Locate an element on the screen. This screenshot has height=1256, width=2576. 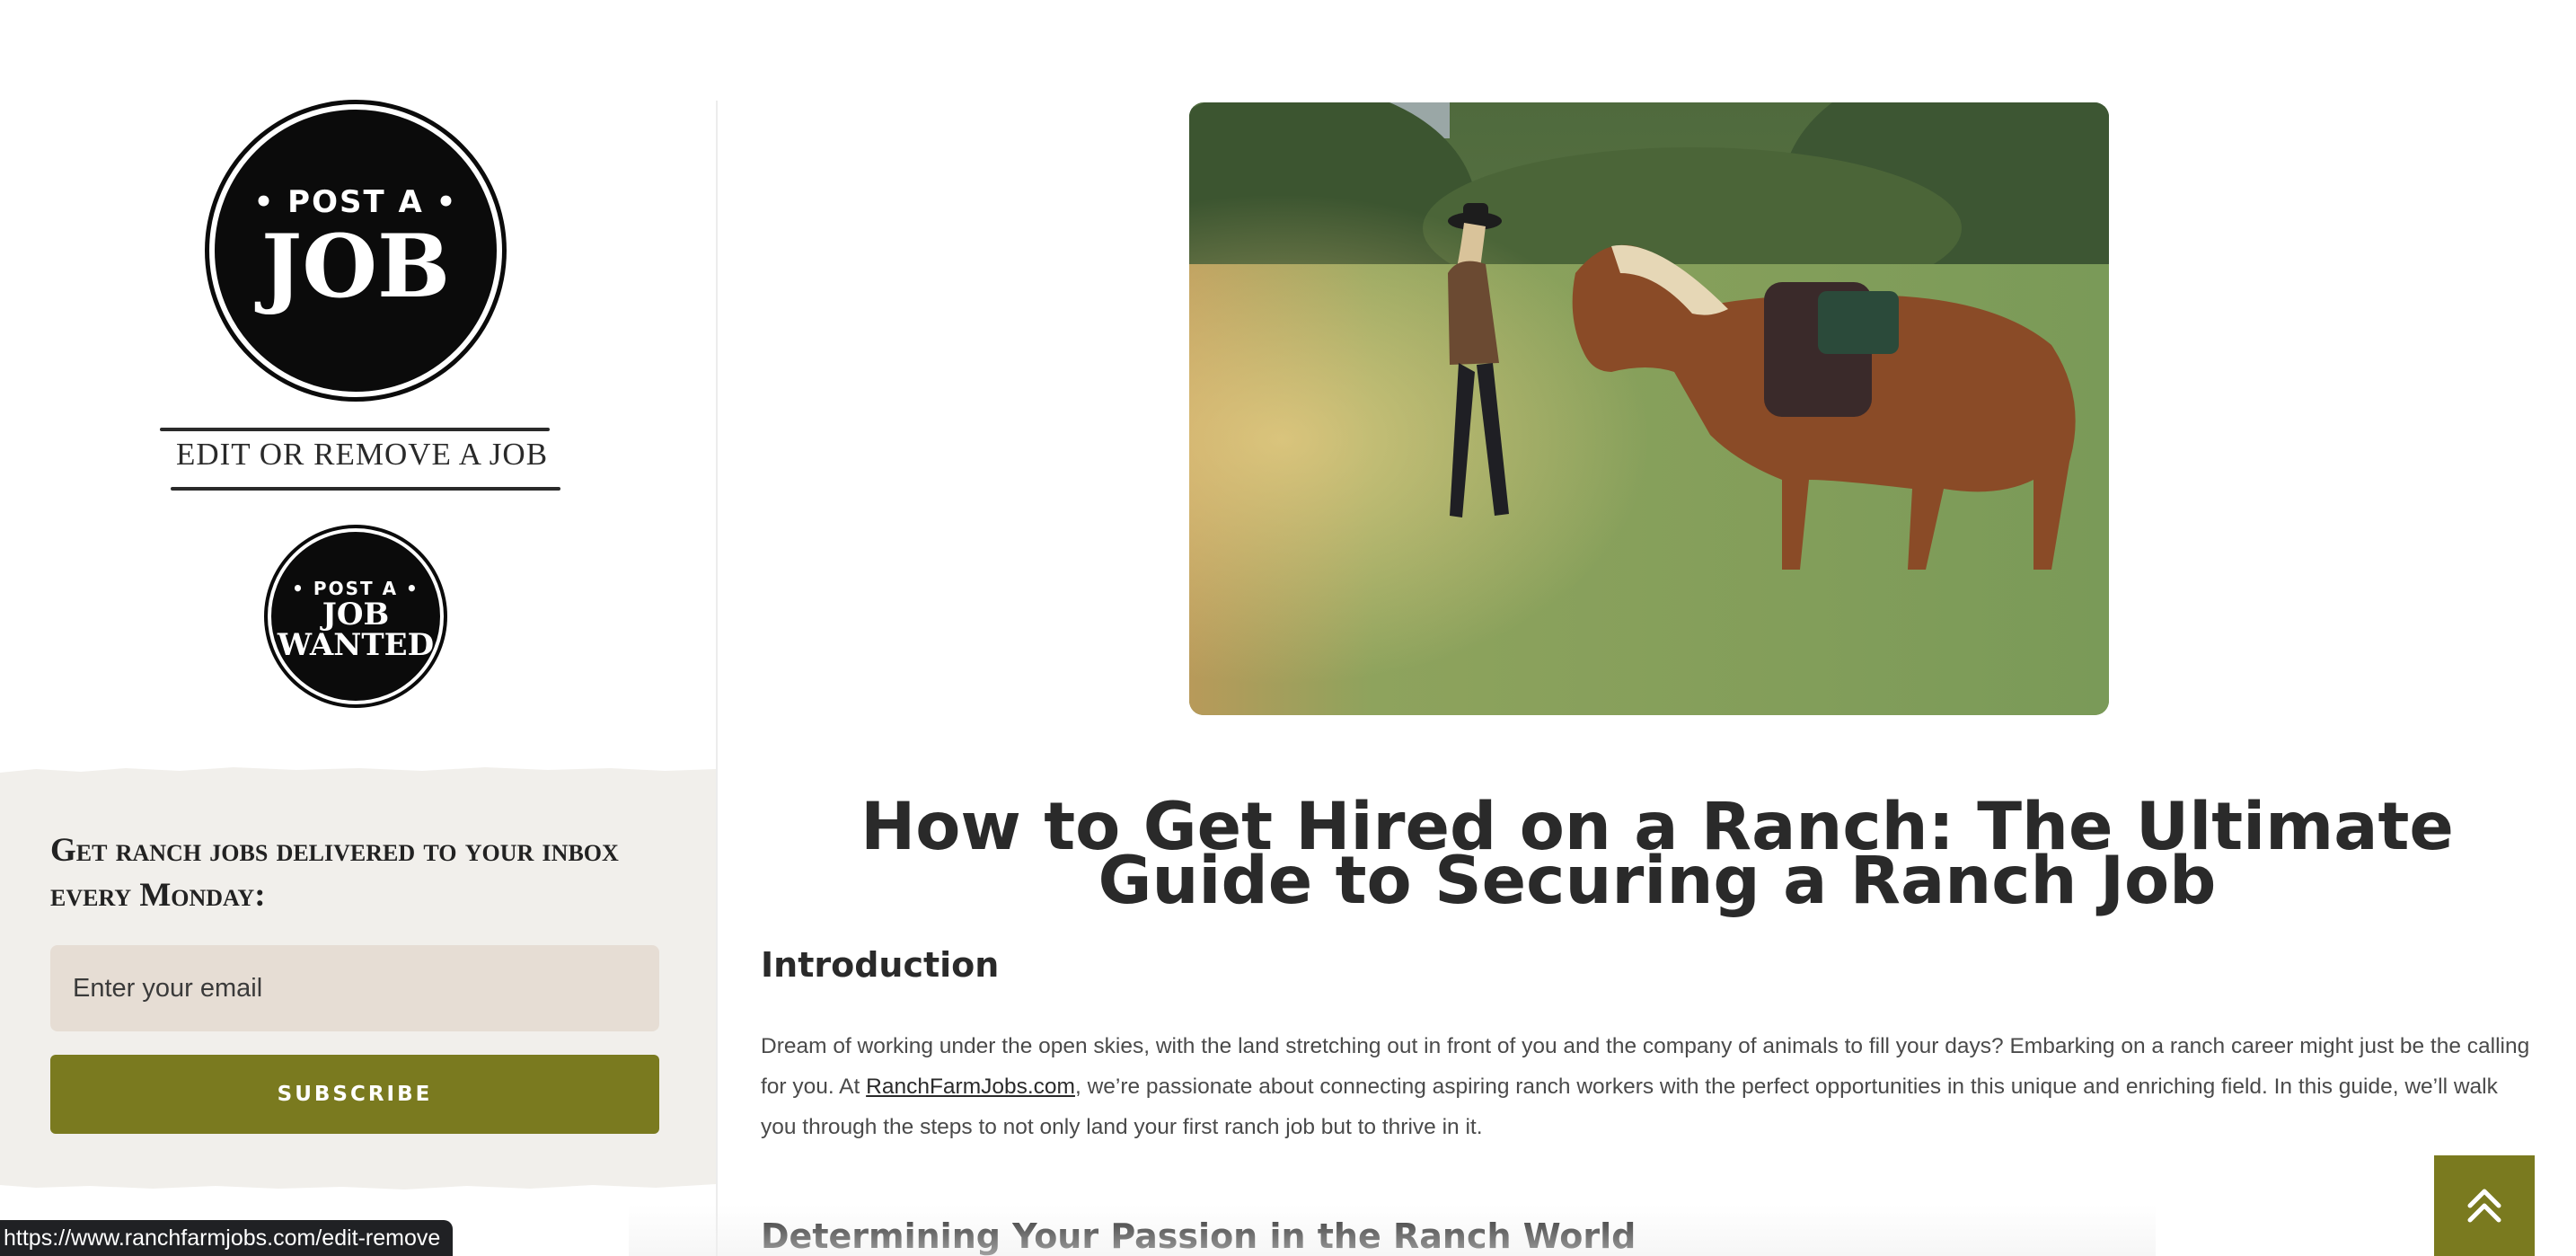
edit-remove-job-link: EDIT OR REMOVE A JOB is located at coordinates (362, 455).